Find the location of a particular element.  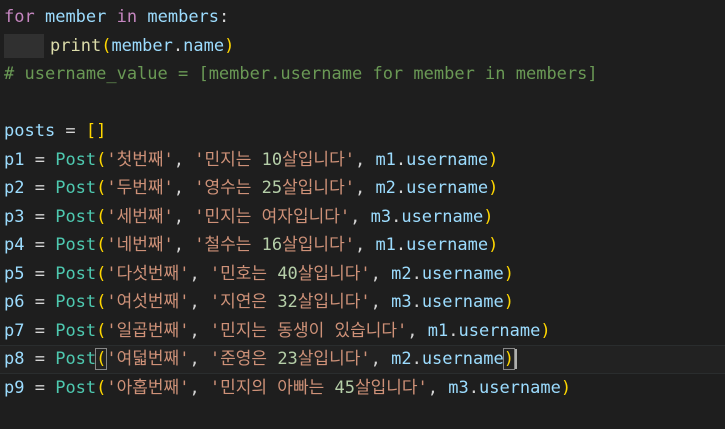

code-line-4-empty is located at coordinates (362, 103).